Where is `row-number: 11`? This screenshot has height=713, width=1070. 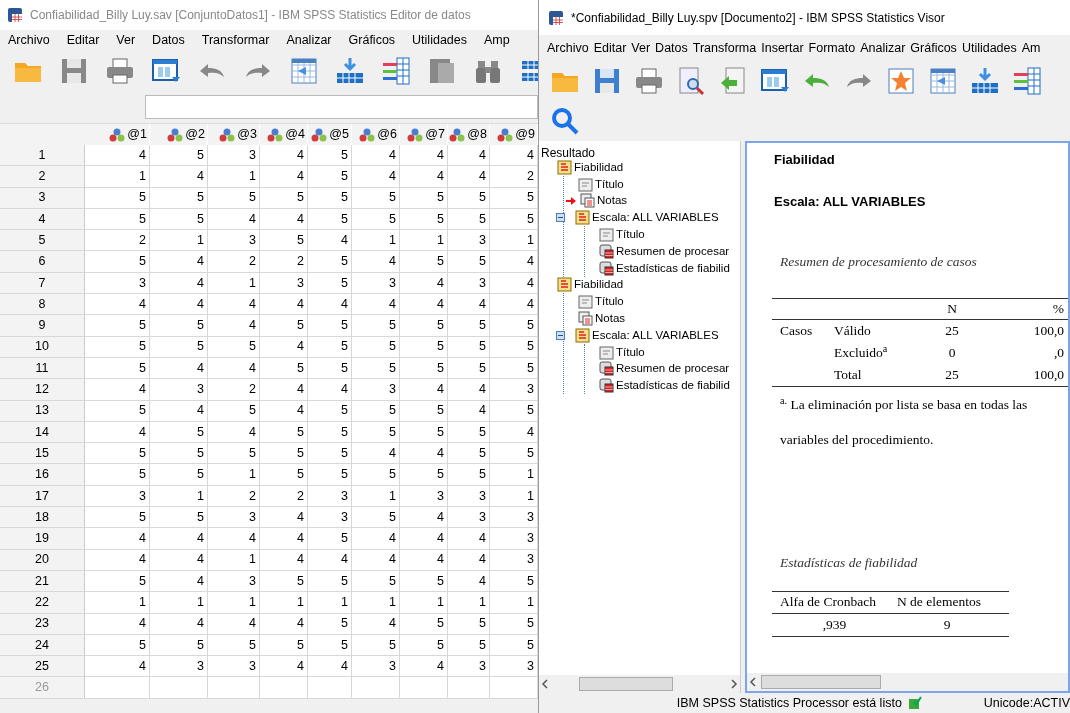
row-number: 11 is located at coordinates (42, 368).